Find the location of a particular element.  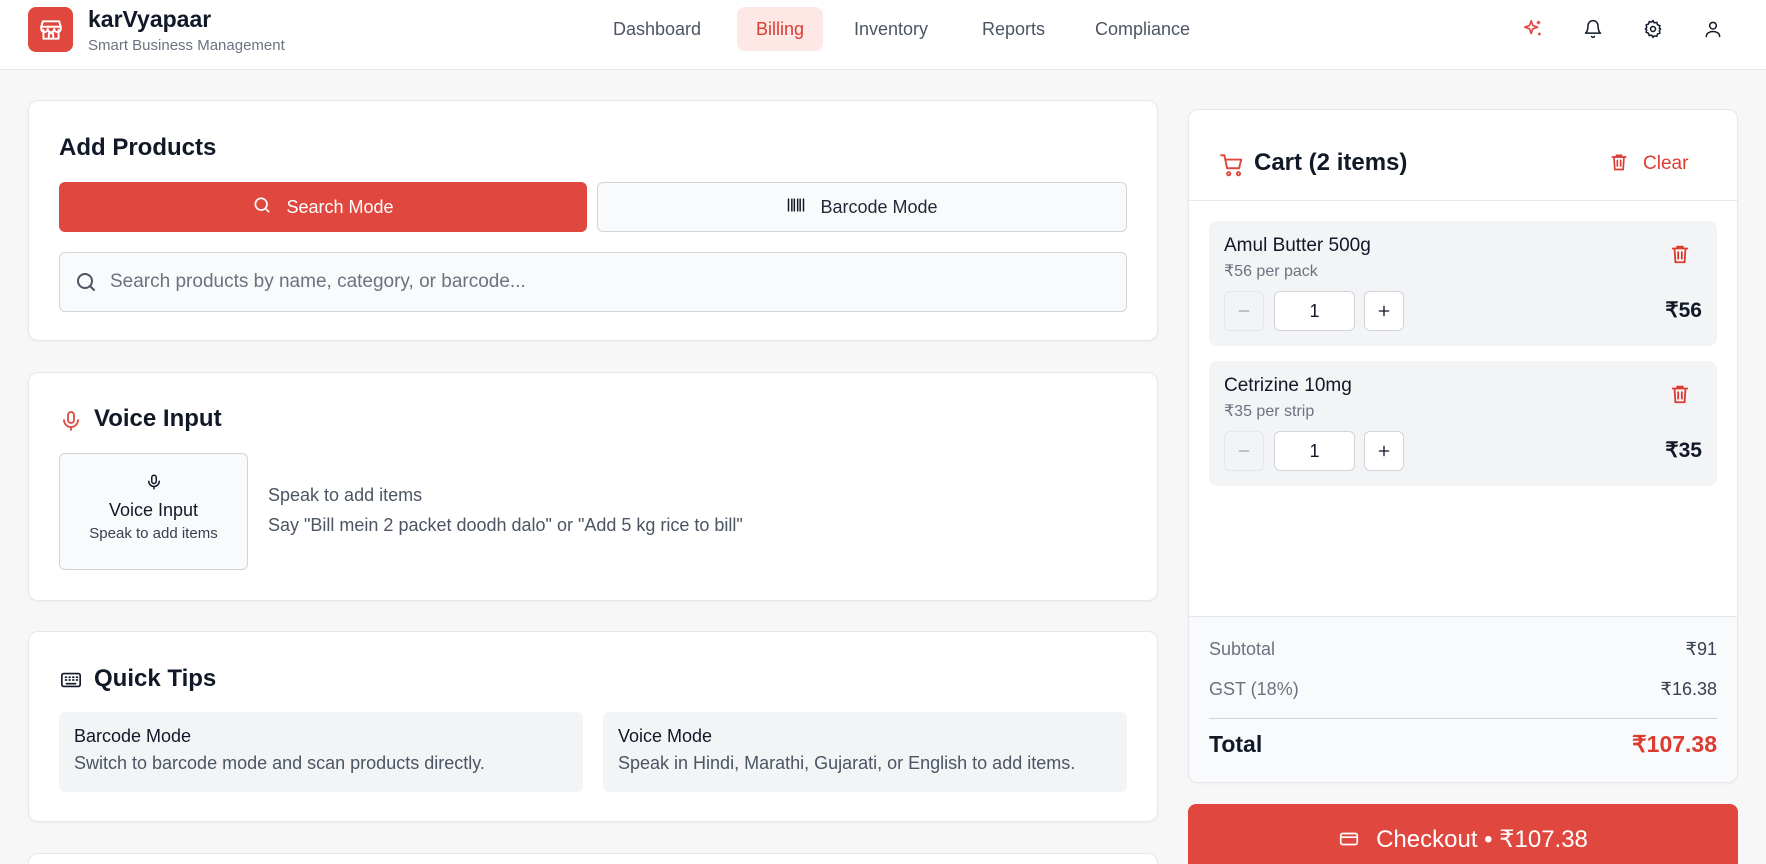

voice-hint-title: Speak to add items is located at coordinates (345, 495).